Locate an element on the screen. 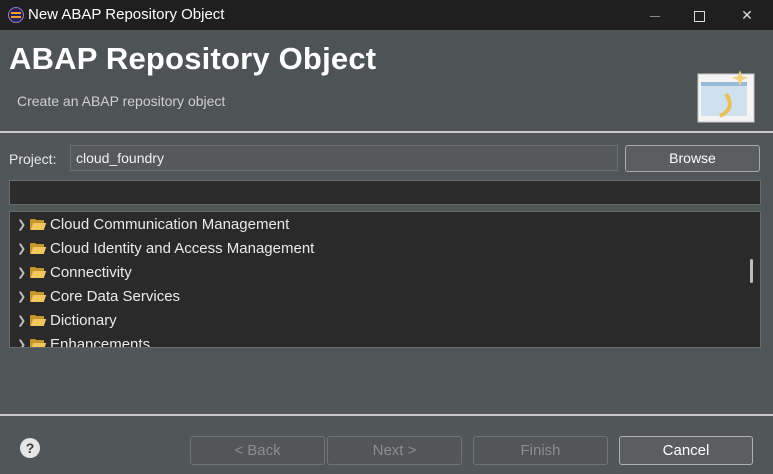  tree-item: ❯ Cloud Communication Management is located at coordinates (375, 225).